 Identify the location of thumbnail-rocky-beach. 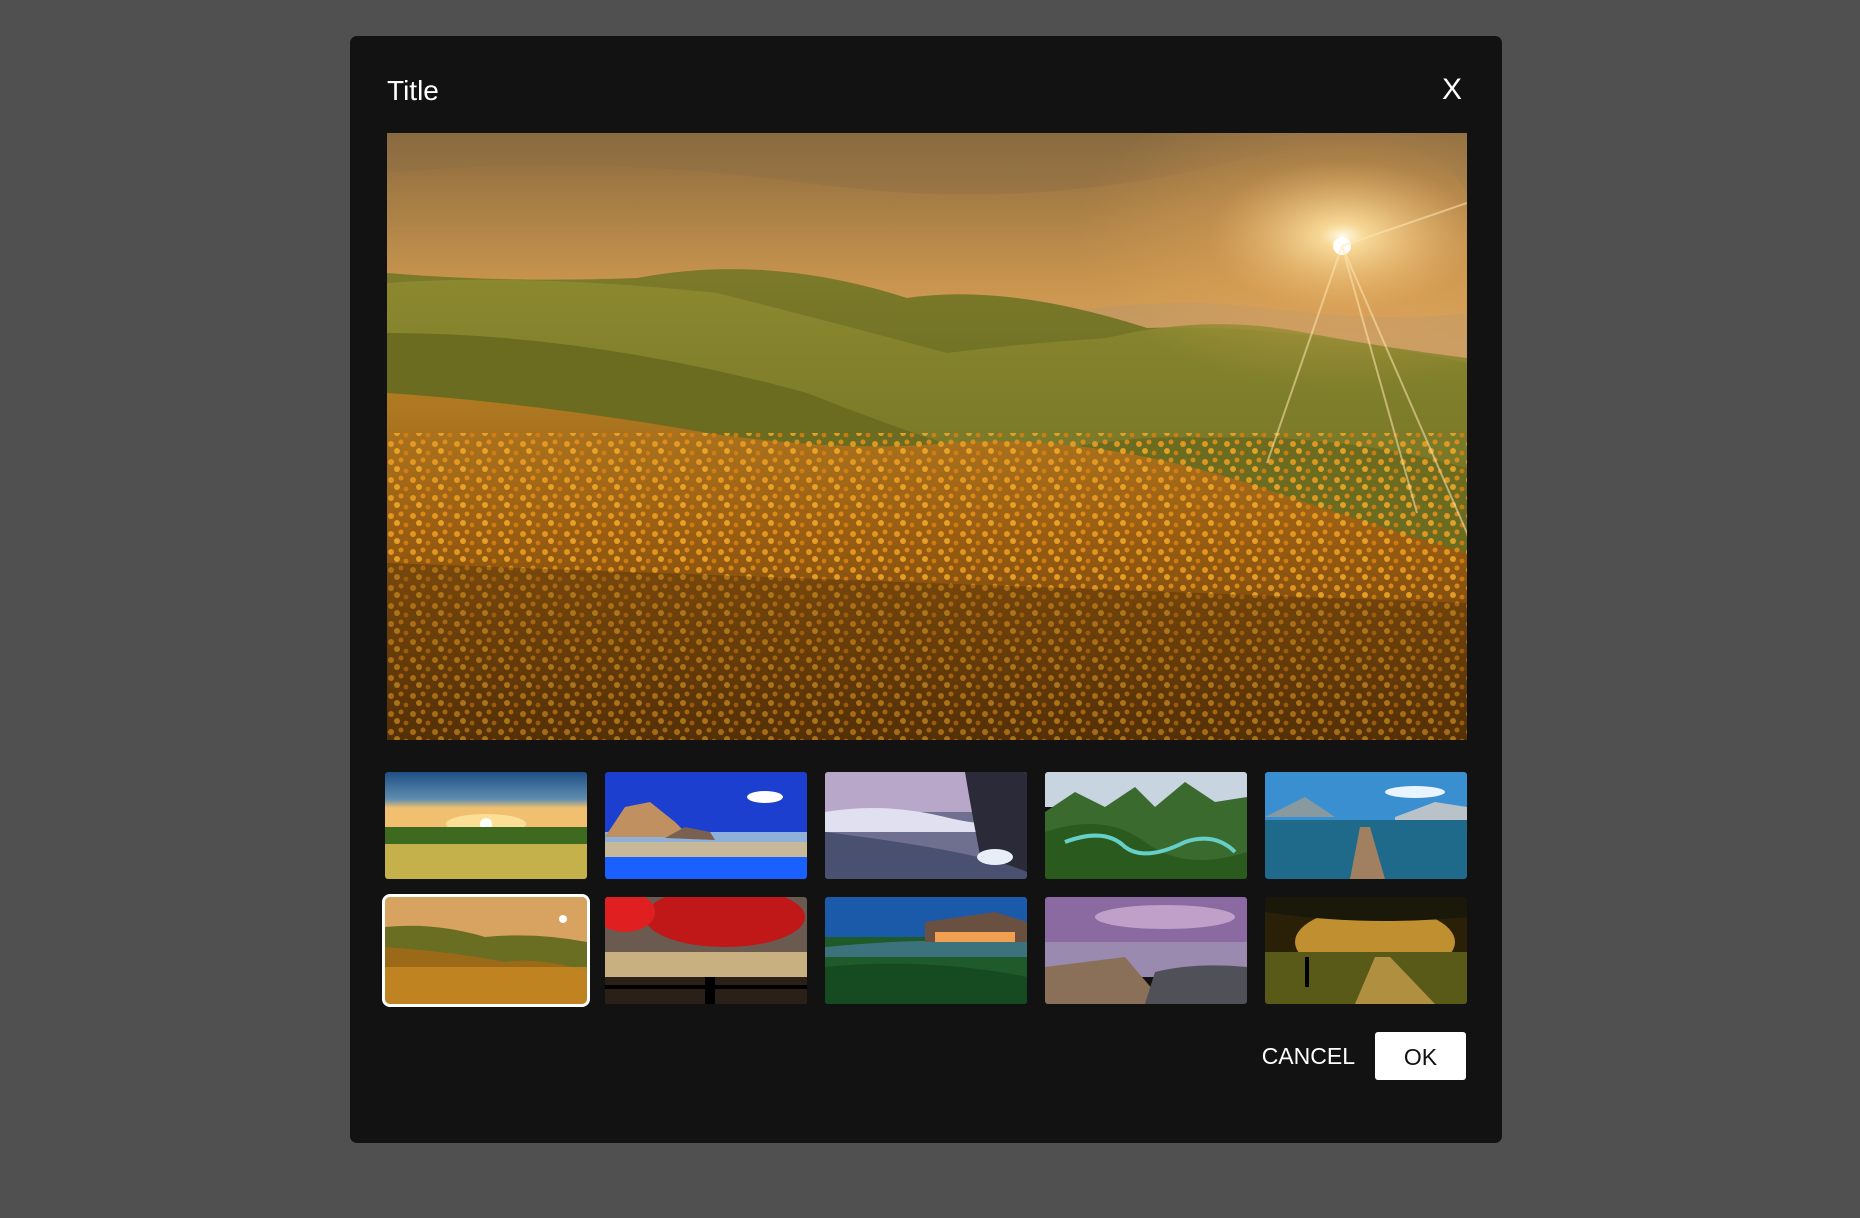
(706, 825).